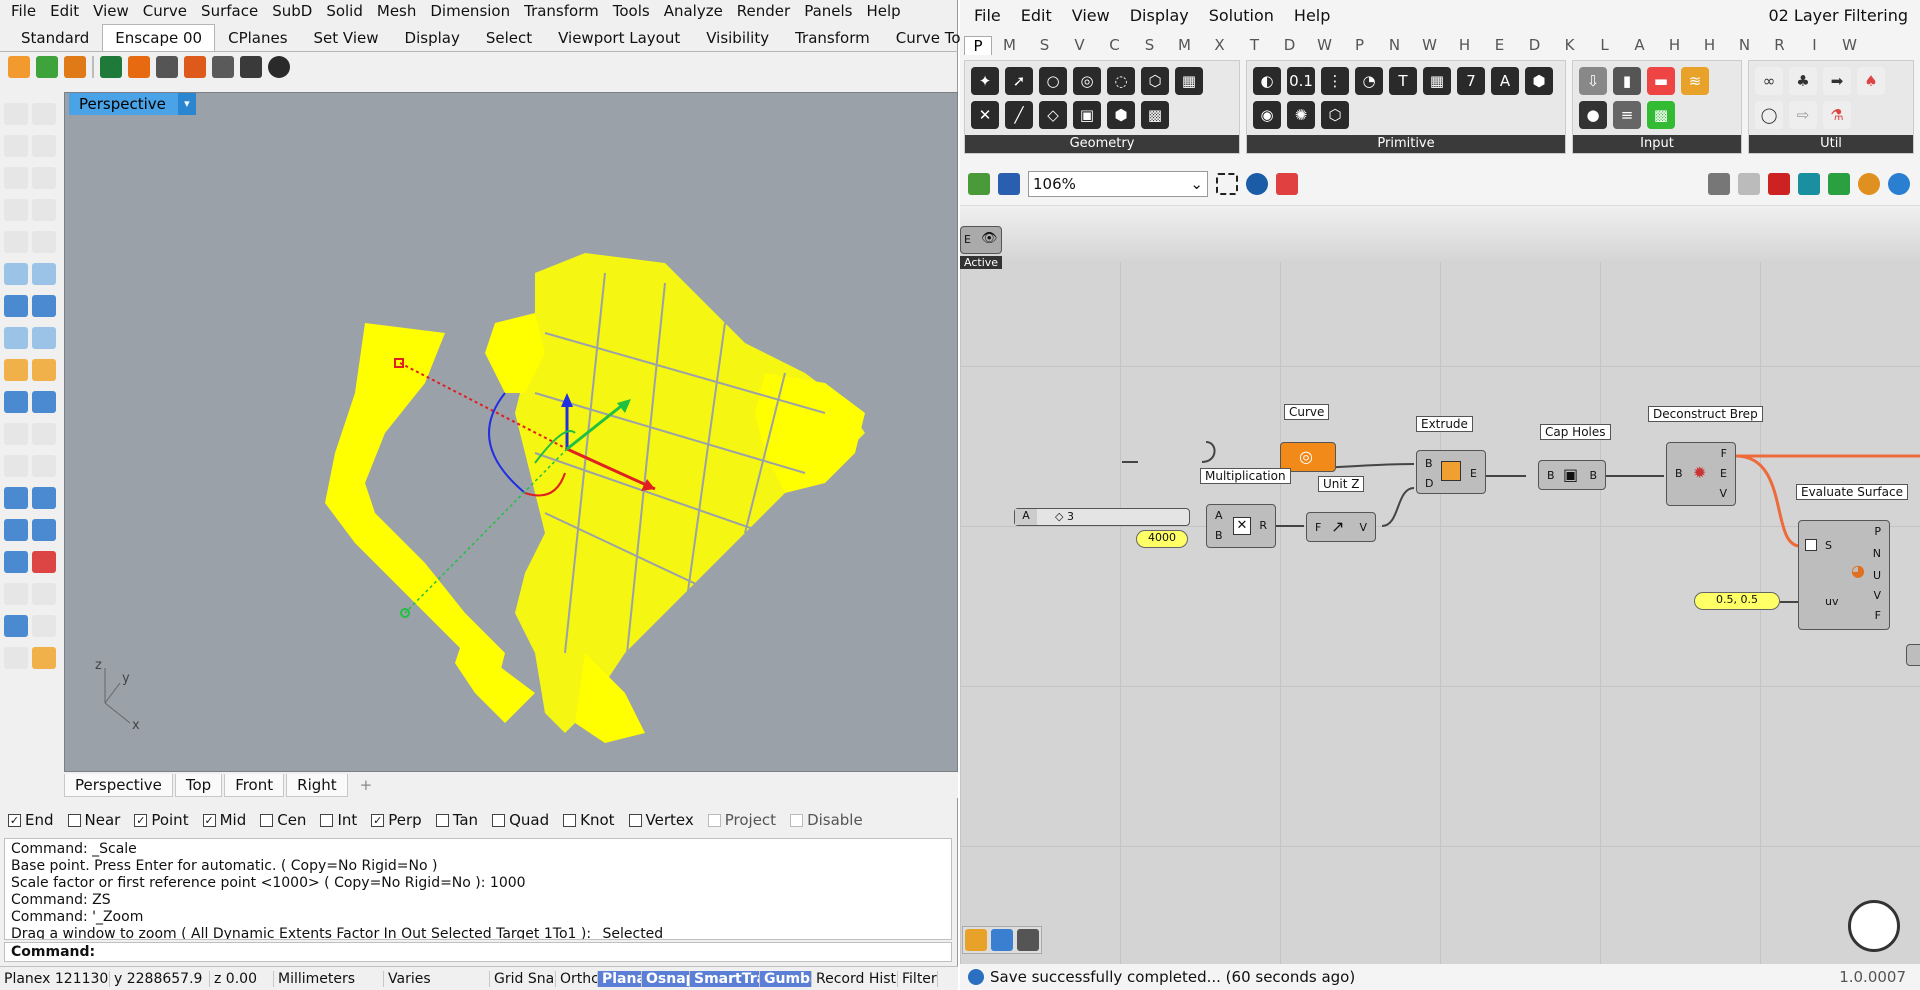 Image resolution: width=1920 pixels, height=990 pixels. What do you see at coordinates (1341, 527) in the screenshot?
I see `unit-z-node: F ↗ V` at bounding box center [1341, 527].